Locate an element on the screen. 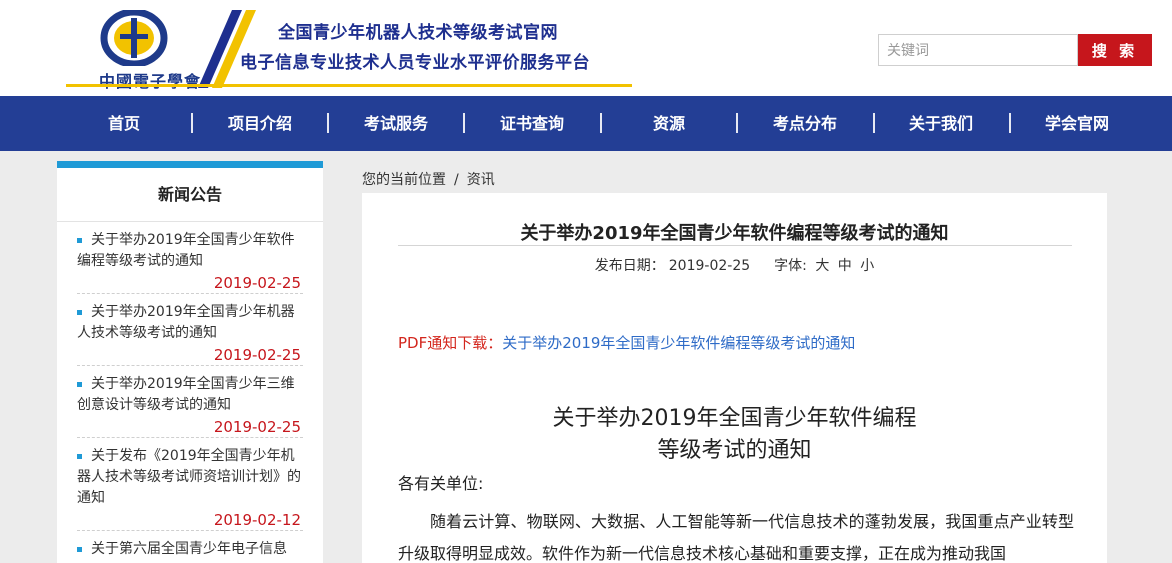  article-title: 关于举办2019年全国青少年软件编程等级考试的通知 is located at coordinates (734, 233).